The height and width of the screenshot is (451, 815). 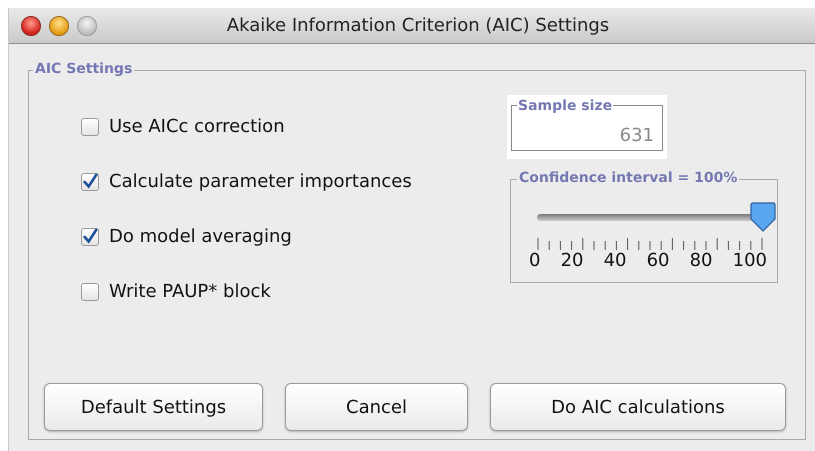 I want to click on dialog-button: Cancel, so click(x=376, y=407).